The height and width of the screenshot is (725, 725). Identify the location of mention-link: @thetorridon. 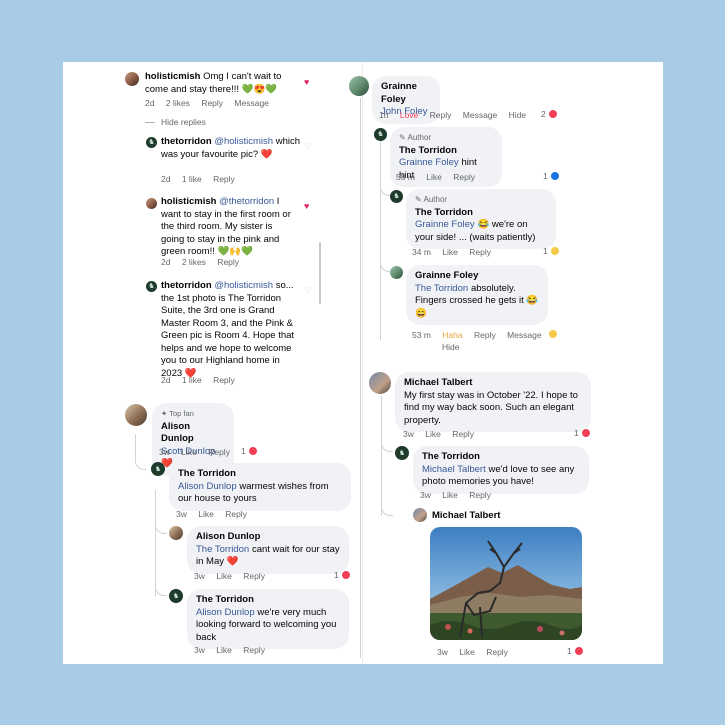
(246, 201).